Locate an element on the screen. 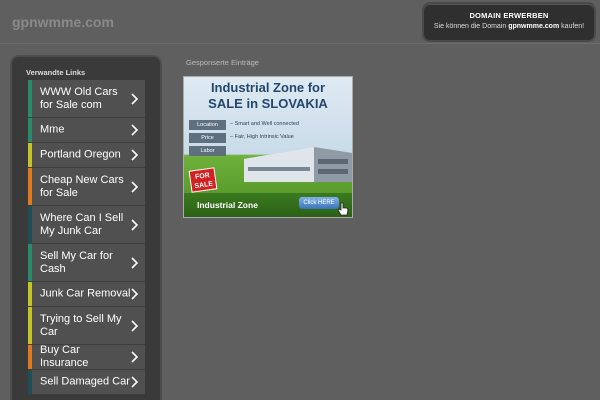  related-link-label: Junk Car Removal is located at coordinates (85, 293).